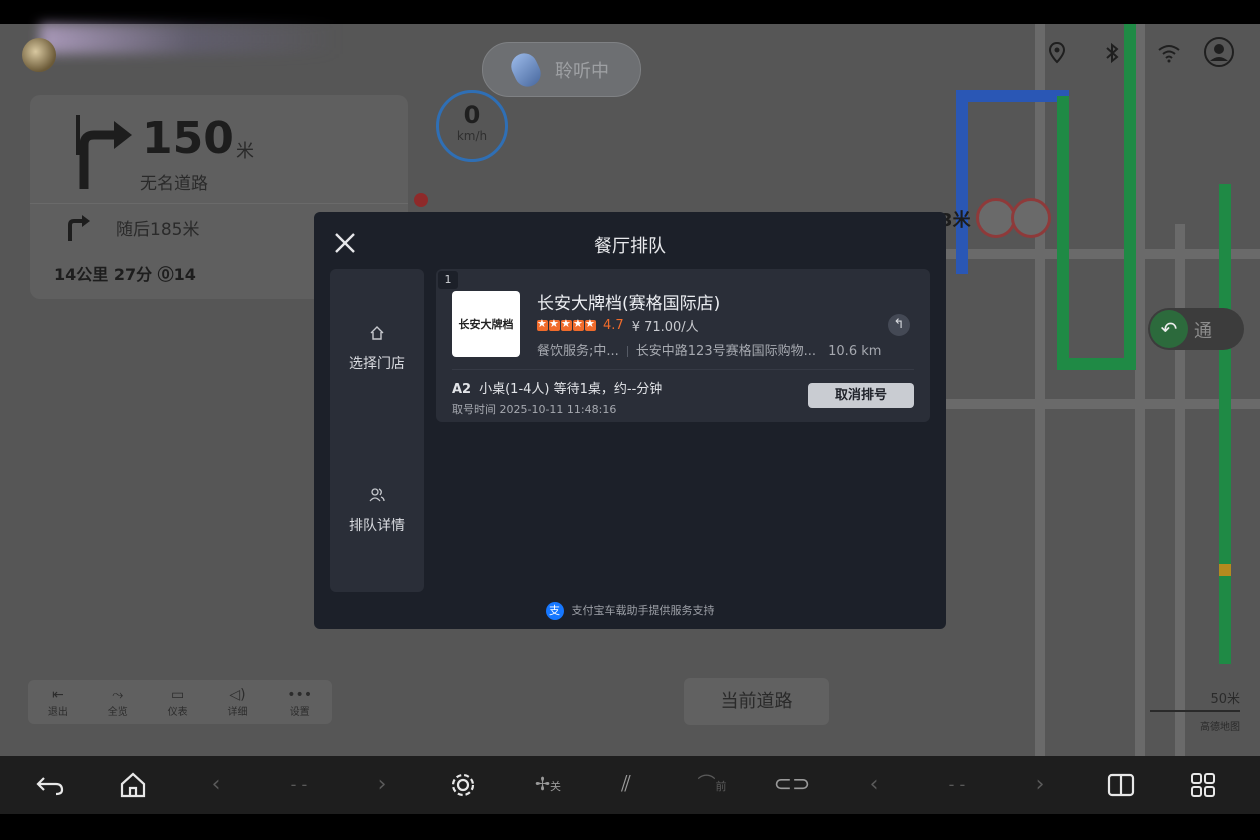  What do you see at coordinates (1031, 218) in the screenshot?
I see `pedestrian-crossing-icon` at bounding box center [1031, 218].